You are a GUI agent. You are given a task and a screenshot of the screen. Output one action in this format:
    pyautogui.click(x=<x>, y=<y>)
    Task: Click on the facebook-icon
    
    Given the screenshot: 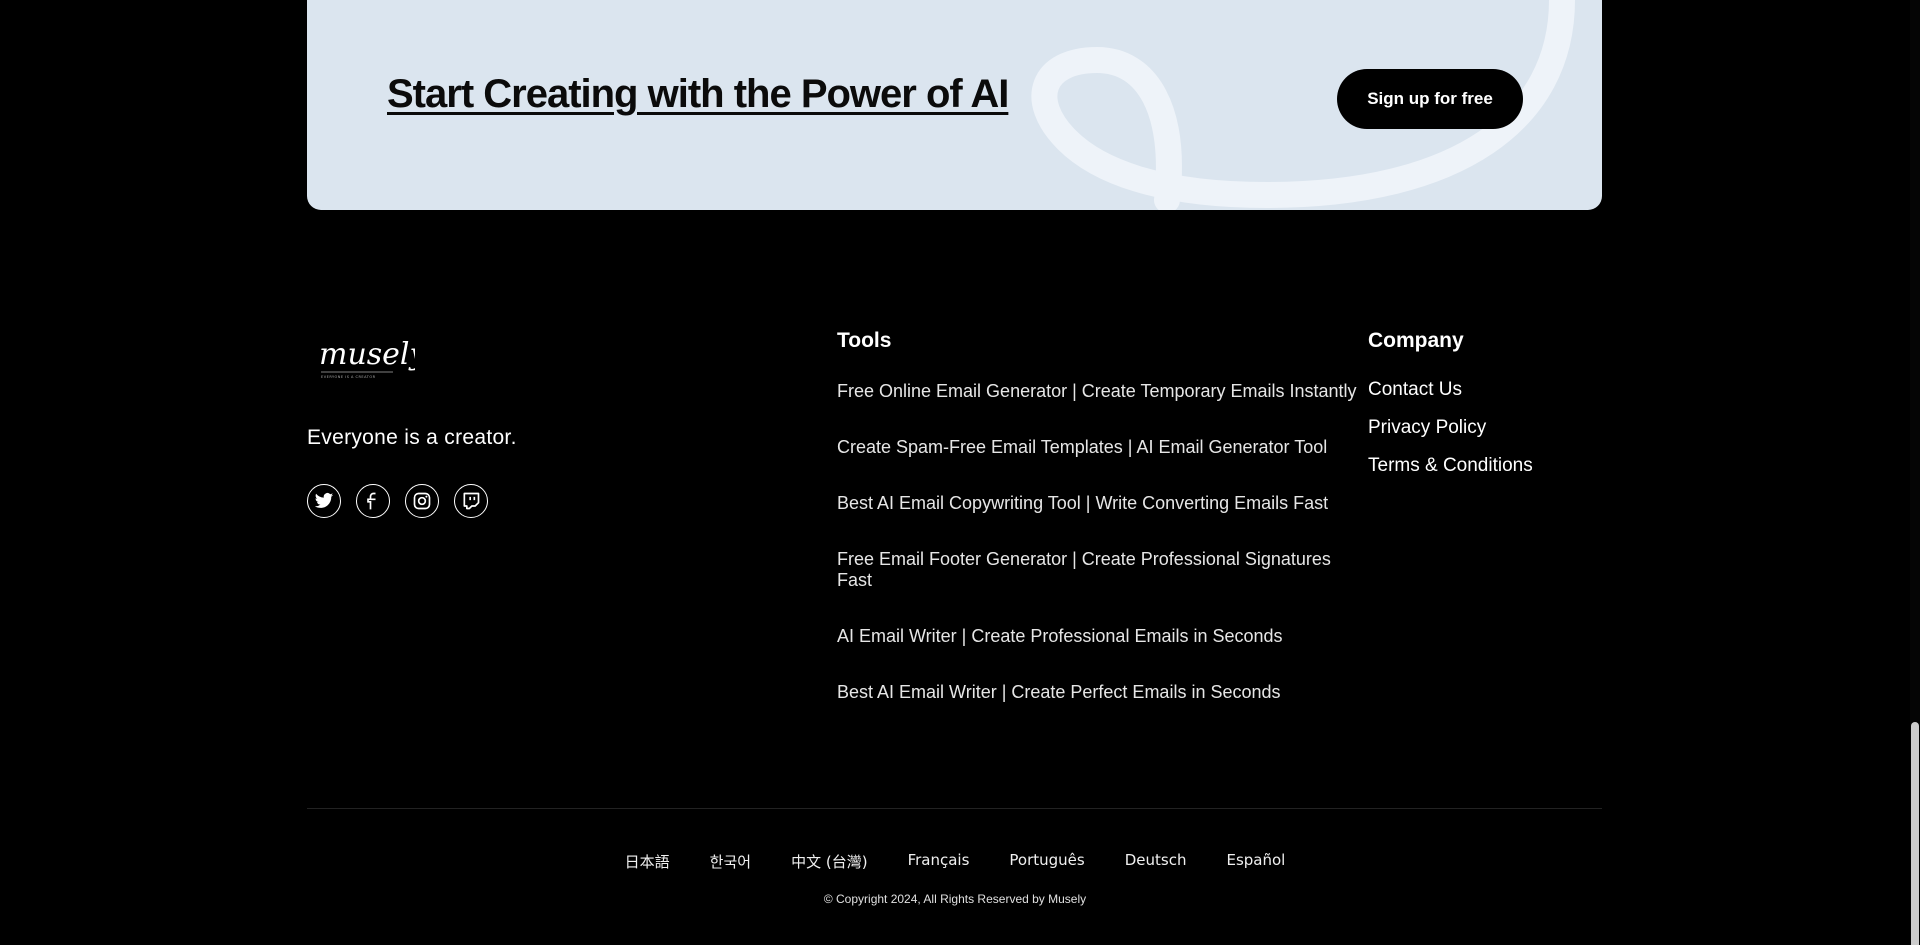 What is the action you would take?
    pyautogui.click(x=371, y=501)
    